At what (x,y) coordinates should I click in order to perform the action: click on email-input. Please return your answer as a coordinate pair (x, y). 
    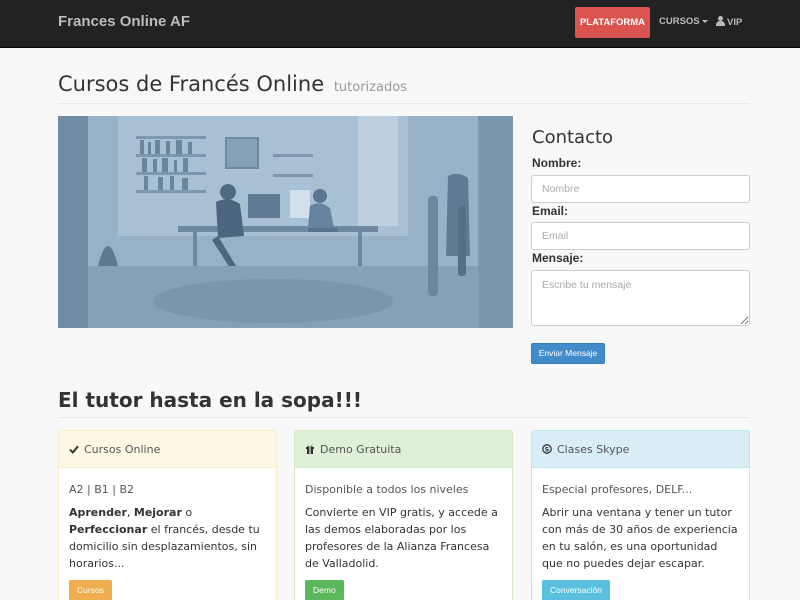
    Looking at the image, I should click on (640, 236).